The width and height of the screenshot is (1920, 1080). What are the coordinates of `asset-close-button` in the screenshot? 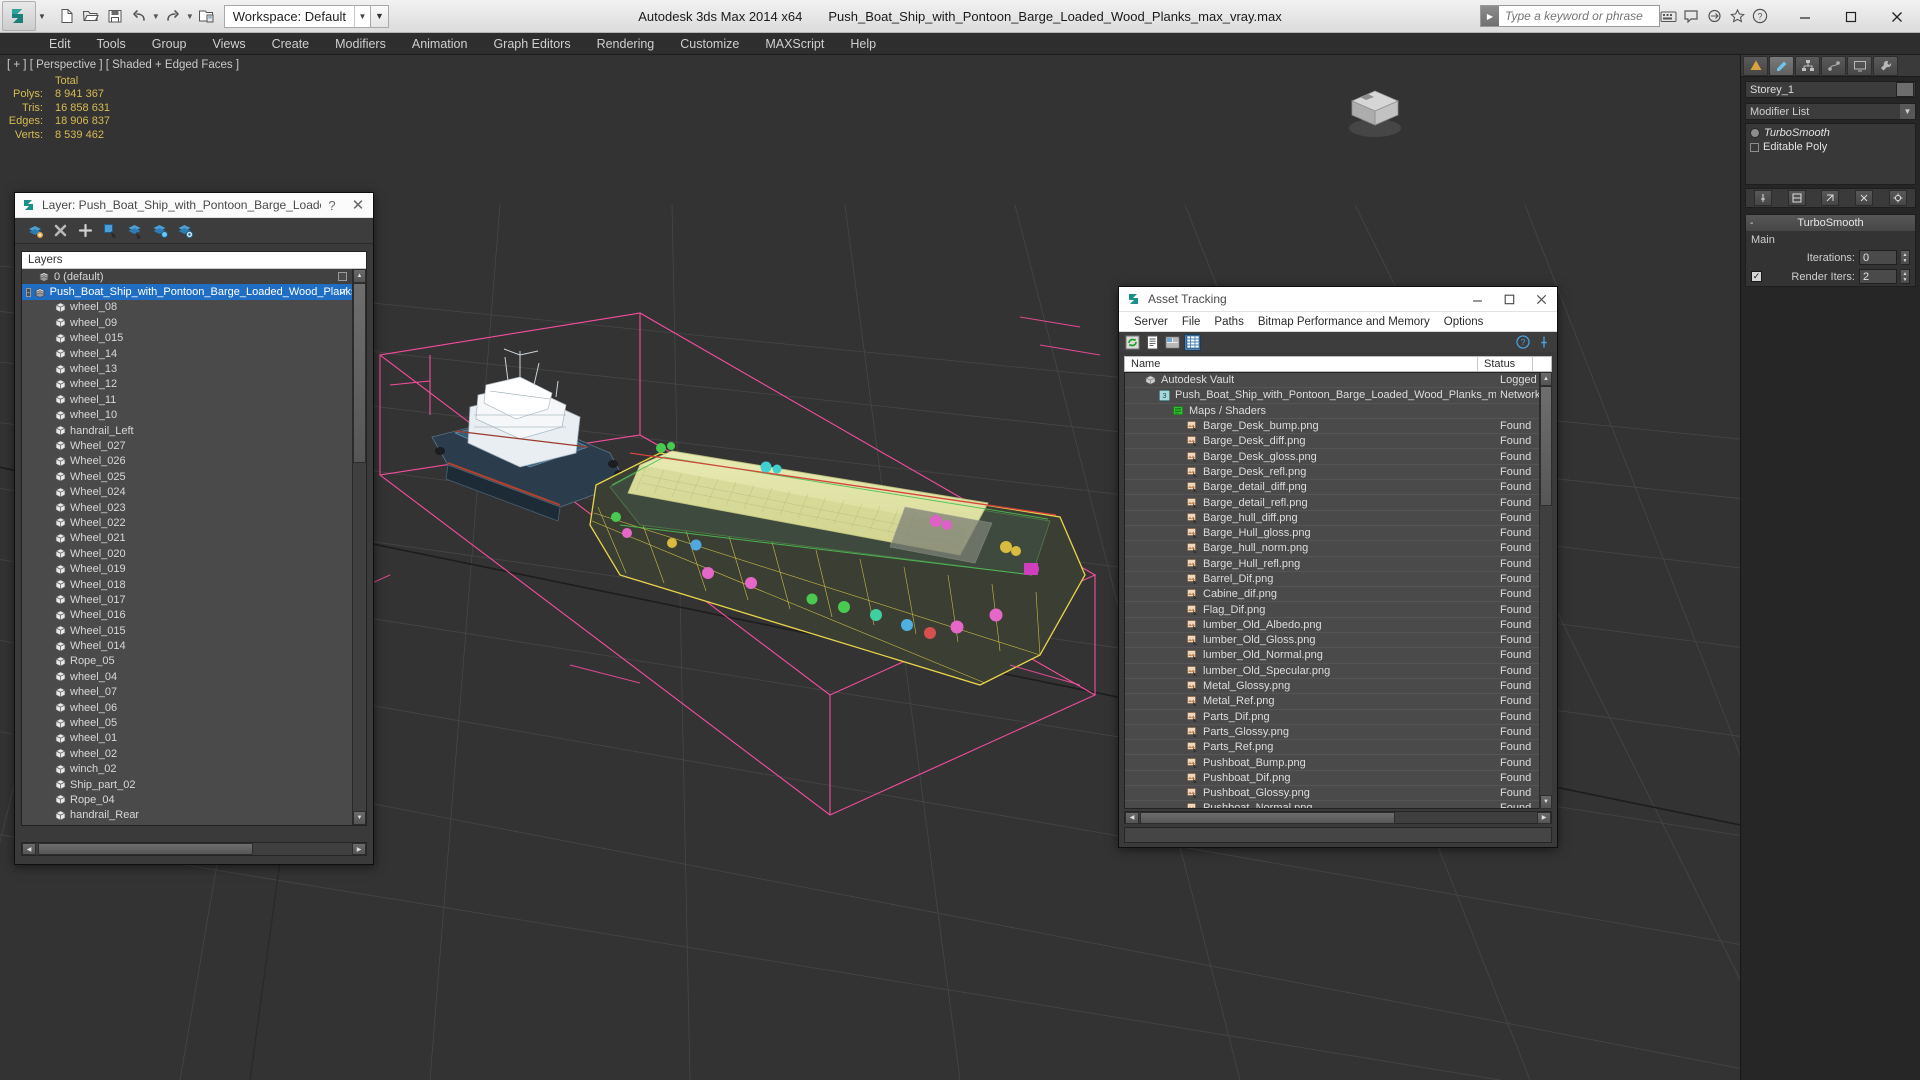 It's located at (1541, 299).